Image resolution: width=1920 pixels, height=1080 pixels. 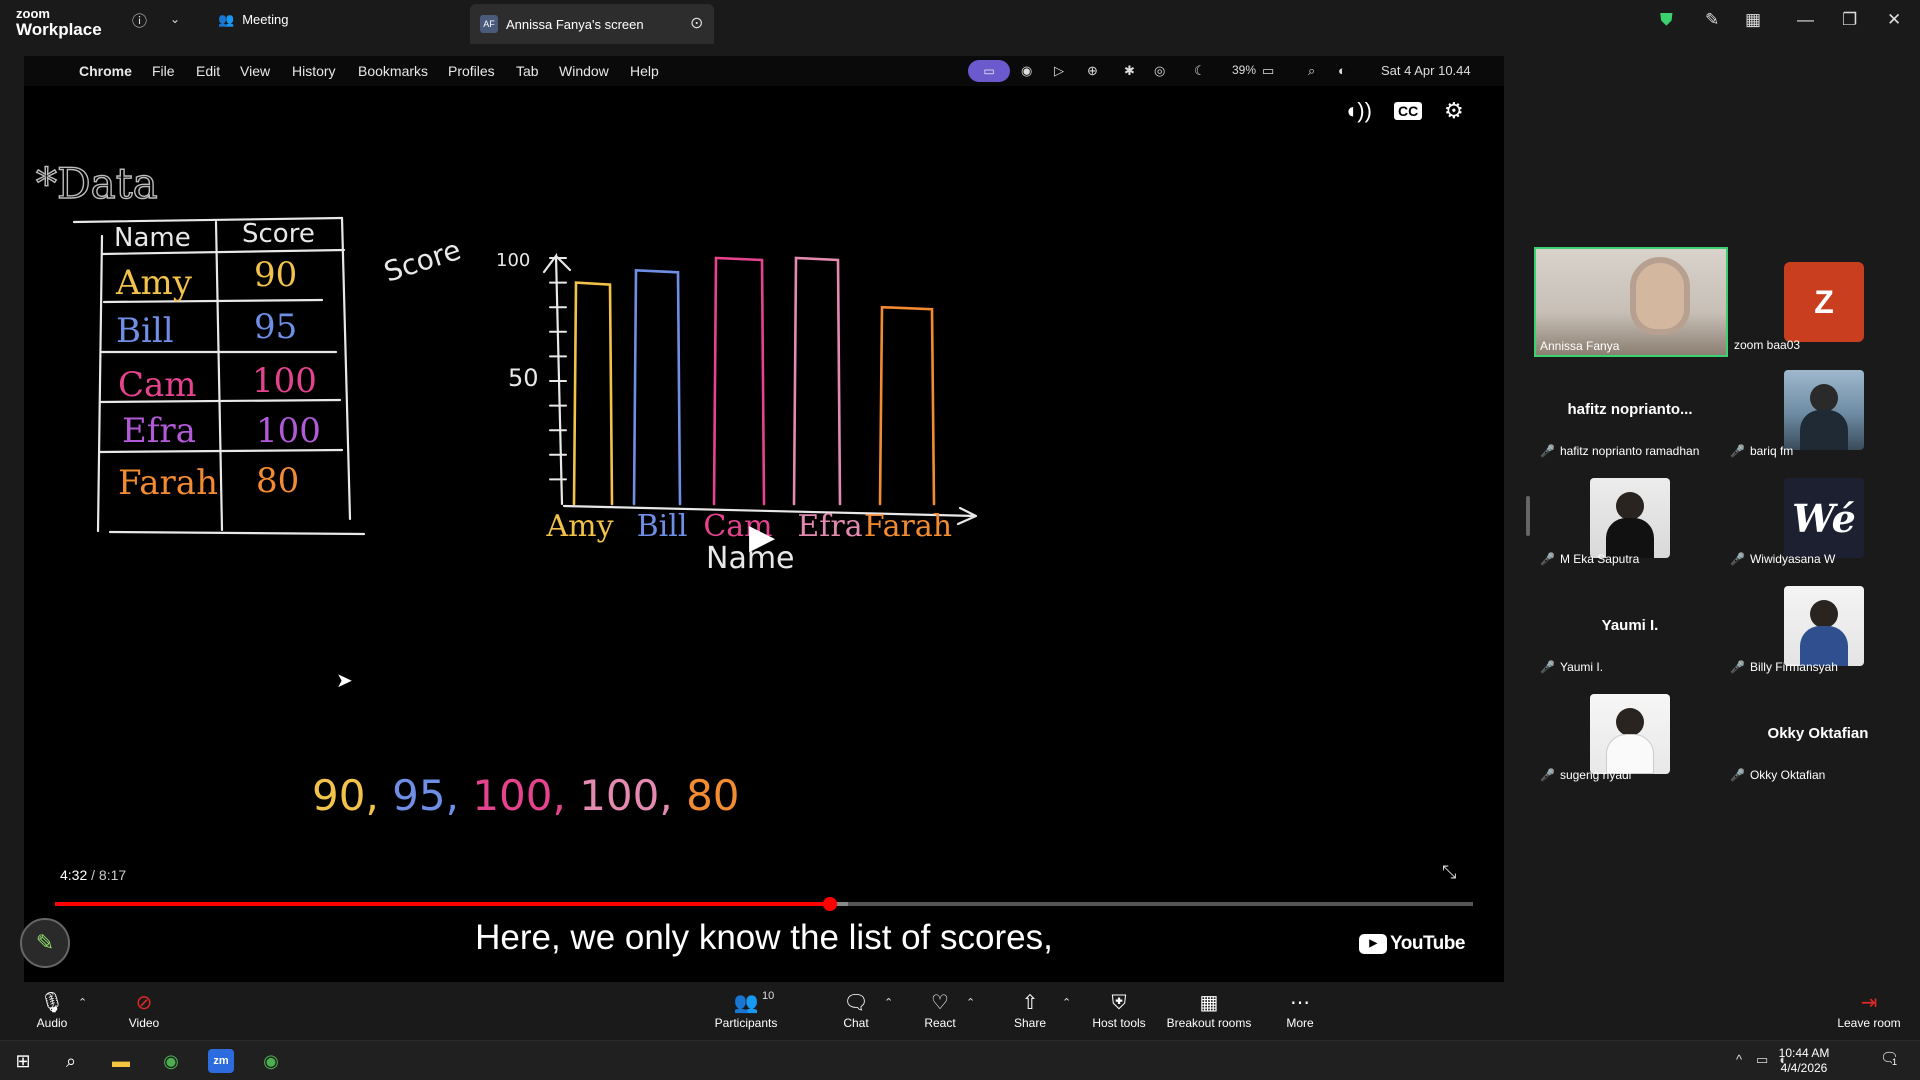 I want to click on participant-name: Annissa Fanya, so click(x=1580, y=346).